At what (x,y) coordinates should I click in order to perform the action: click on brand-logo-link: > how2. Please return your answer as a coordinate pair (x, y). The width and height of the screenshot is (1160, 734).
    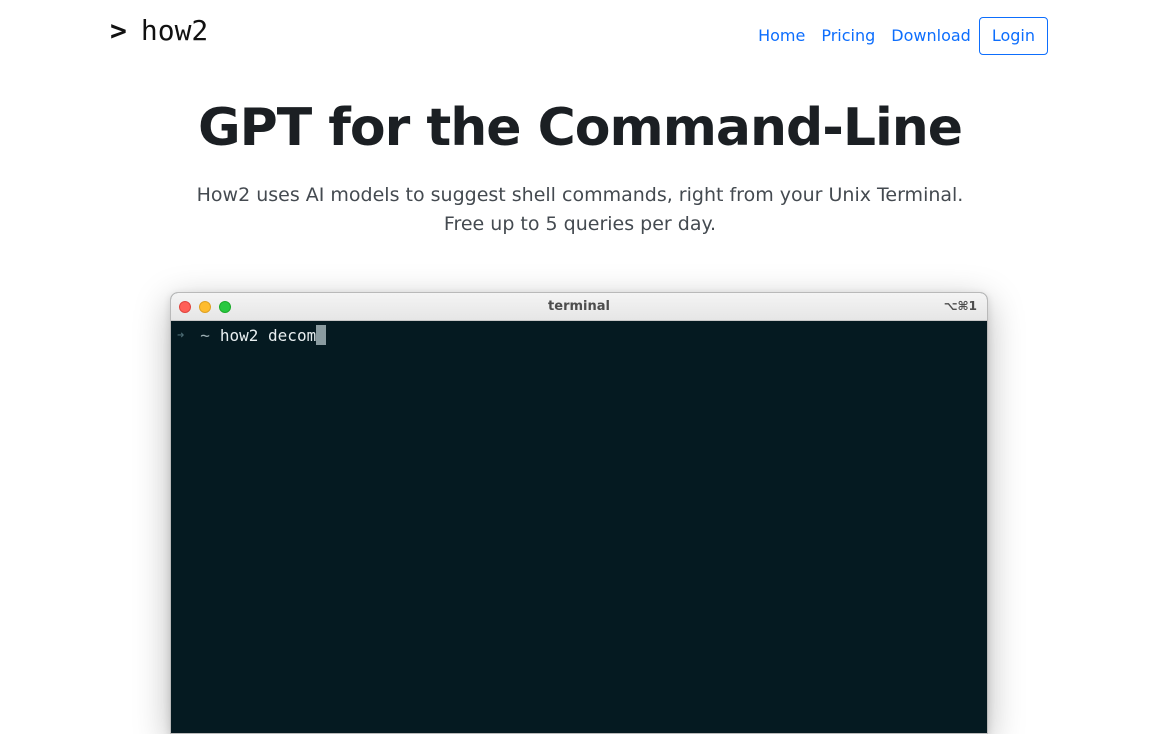
    Looking at the image, I should click on (159, 30).